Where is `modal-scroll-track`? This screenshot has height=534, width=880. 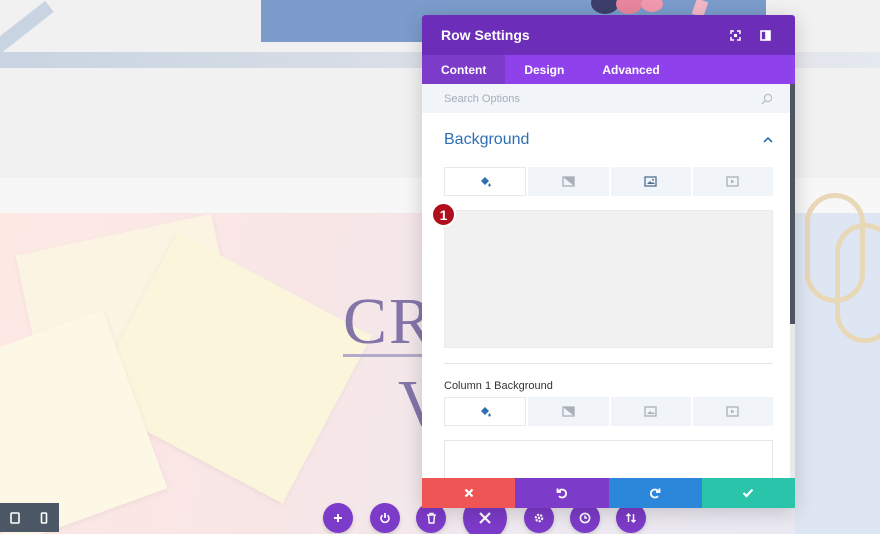
modal-scroll-track is located at coordinates (792, 401).